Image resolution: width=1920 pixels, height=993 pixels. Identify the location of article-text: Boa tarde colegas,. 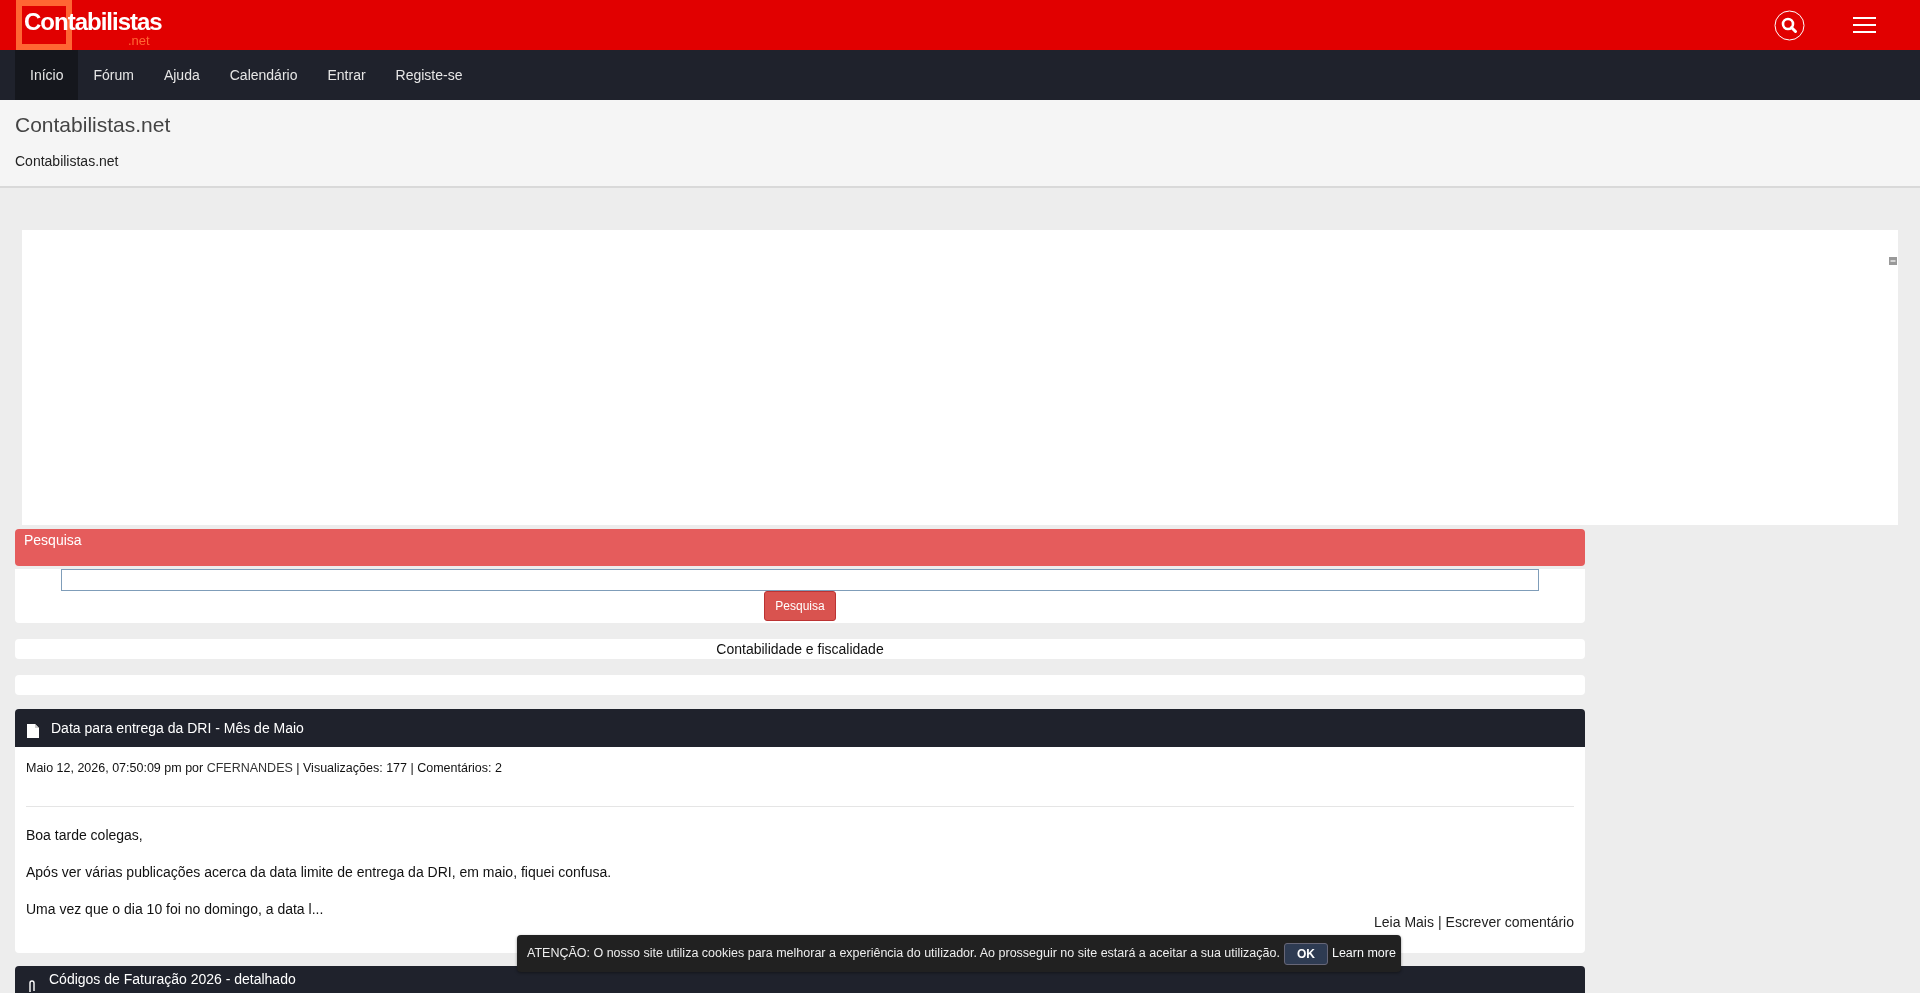
(85, 835).